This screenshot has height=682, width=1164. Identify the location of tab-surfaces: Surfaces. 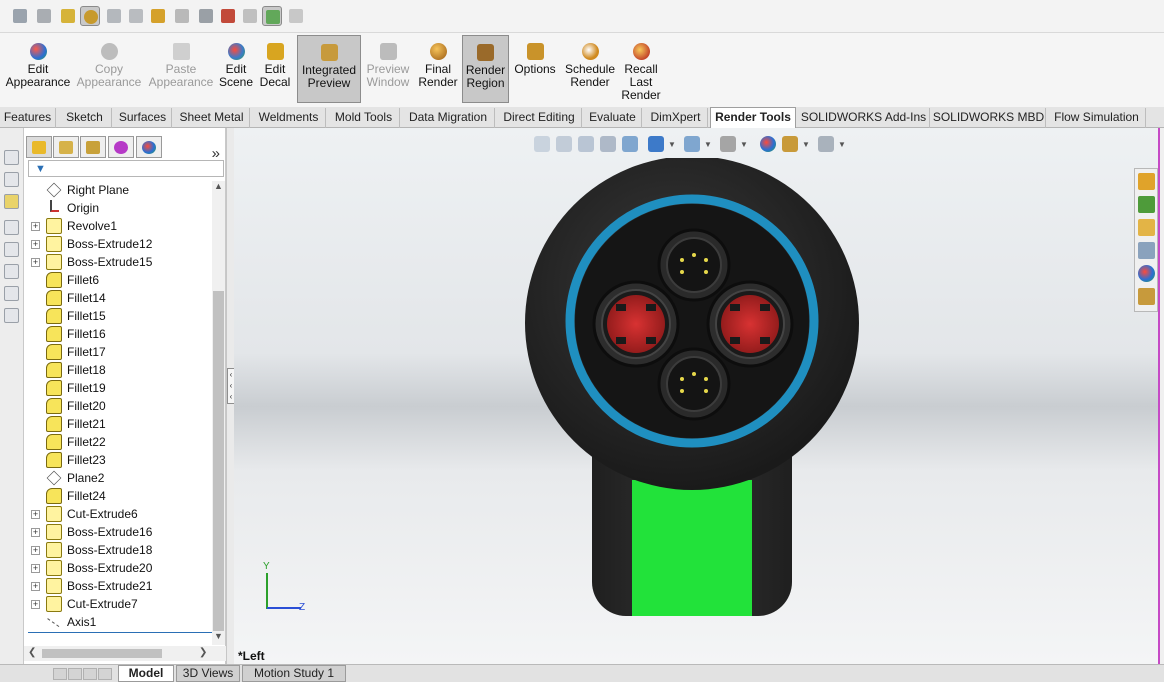
(143, 118).